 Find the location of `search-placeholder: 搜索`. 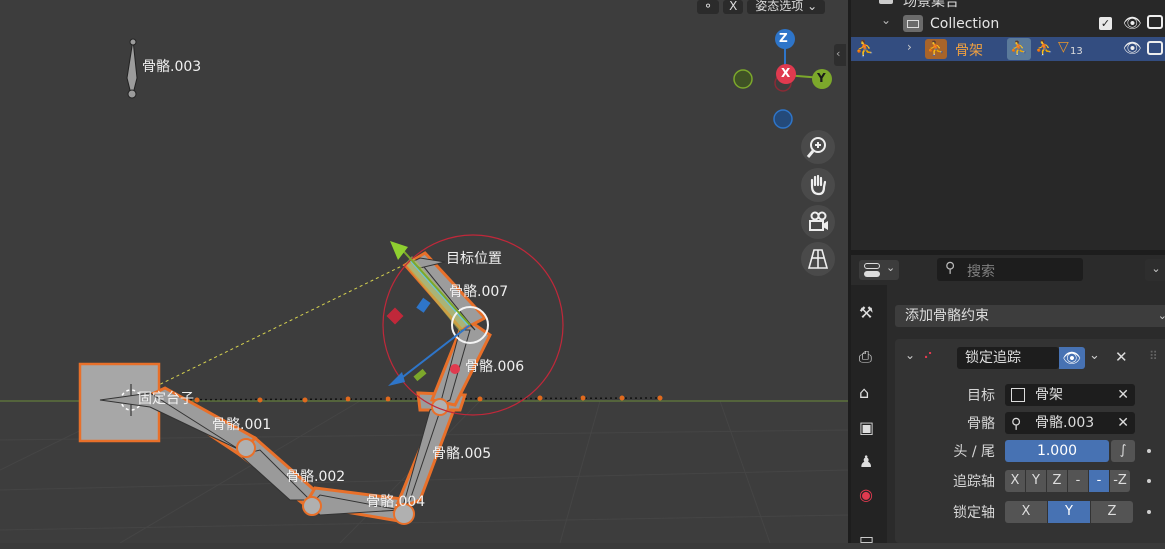

search-placeholder: 搜索 is located at coordinates (981, 272).